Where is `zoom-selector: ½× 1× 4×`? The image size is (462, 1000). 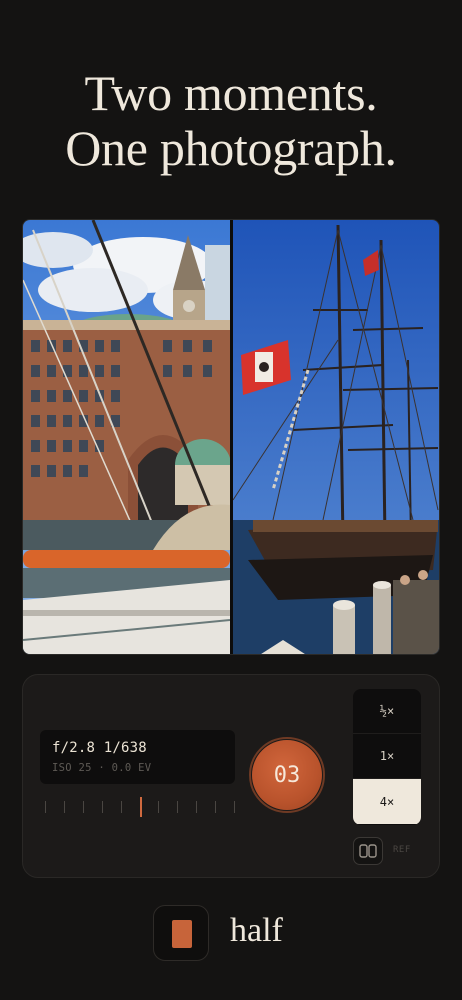 zoom-selector: ½× 1× 4× is located at coordinates (387, 757).